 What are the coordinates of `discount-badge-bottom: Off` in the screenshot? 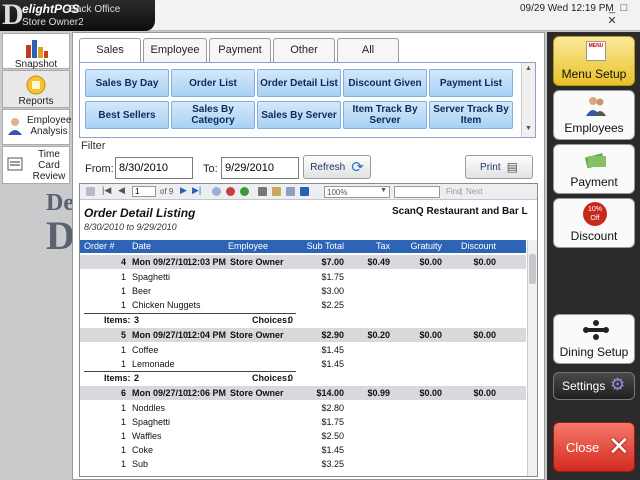 It's located at (595, 218).